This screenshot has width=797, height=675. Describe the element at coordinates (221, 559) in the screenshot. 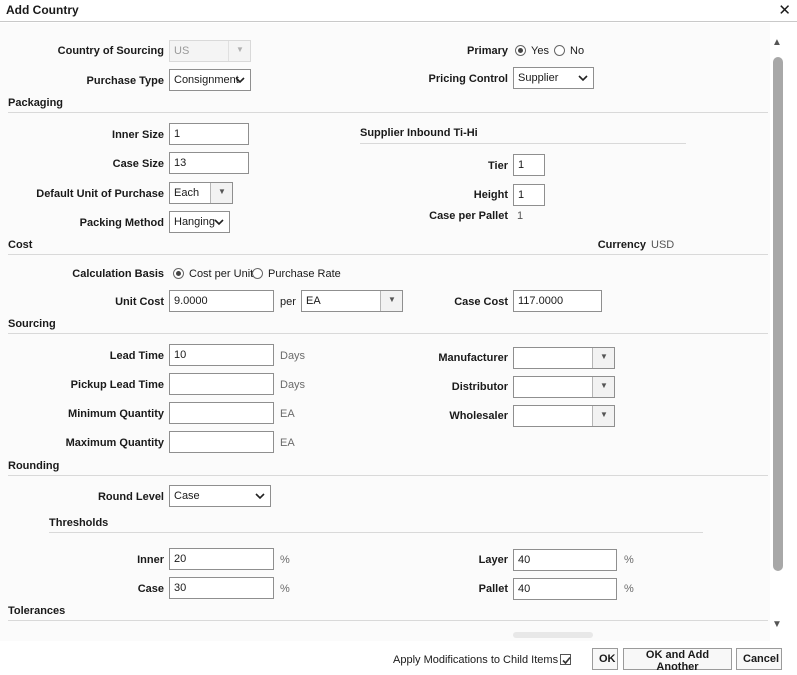

I see `inner-threshold-input` at that location.